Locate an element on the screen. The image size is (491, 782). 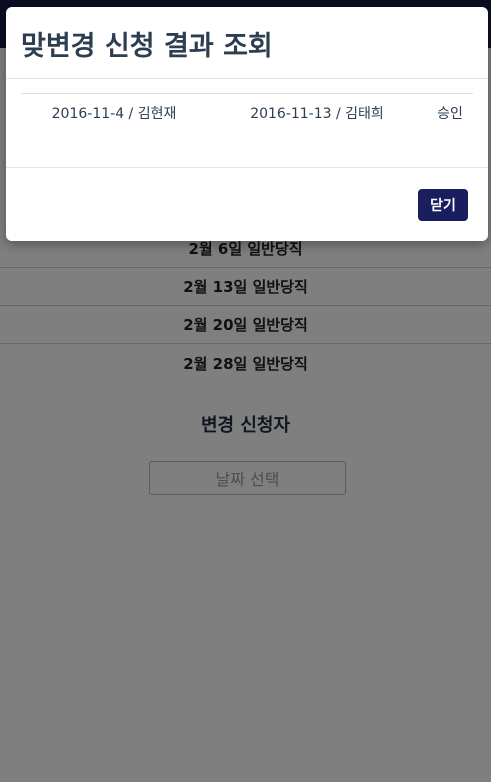
modal-footer: 닫기 is located at coordinates (247, 204).